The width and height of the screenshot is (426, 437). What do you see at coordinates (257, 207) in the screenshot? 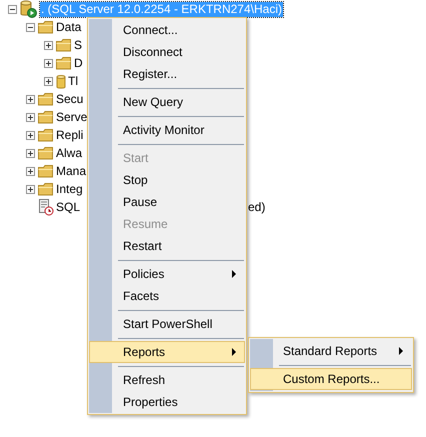
I see `tree-item-tail: ed)` at bounding box center [257, 207].